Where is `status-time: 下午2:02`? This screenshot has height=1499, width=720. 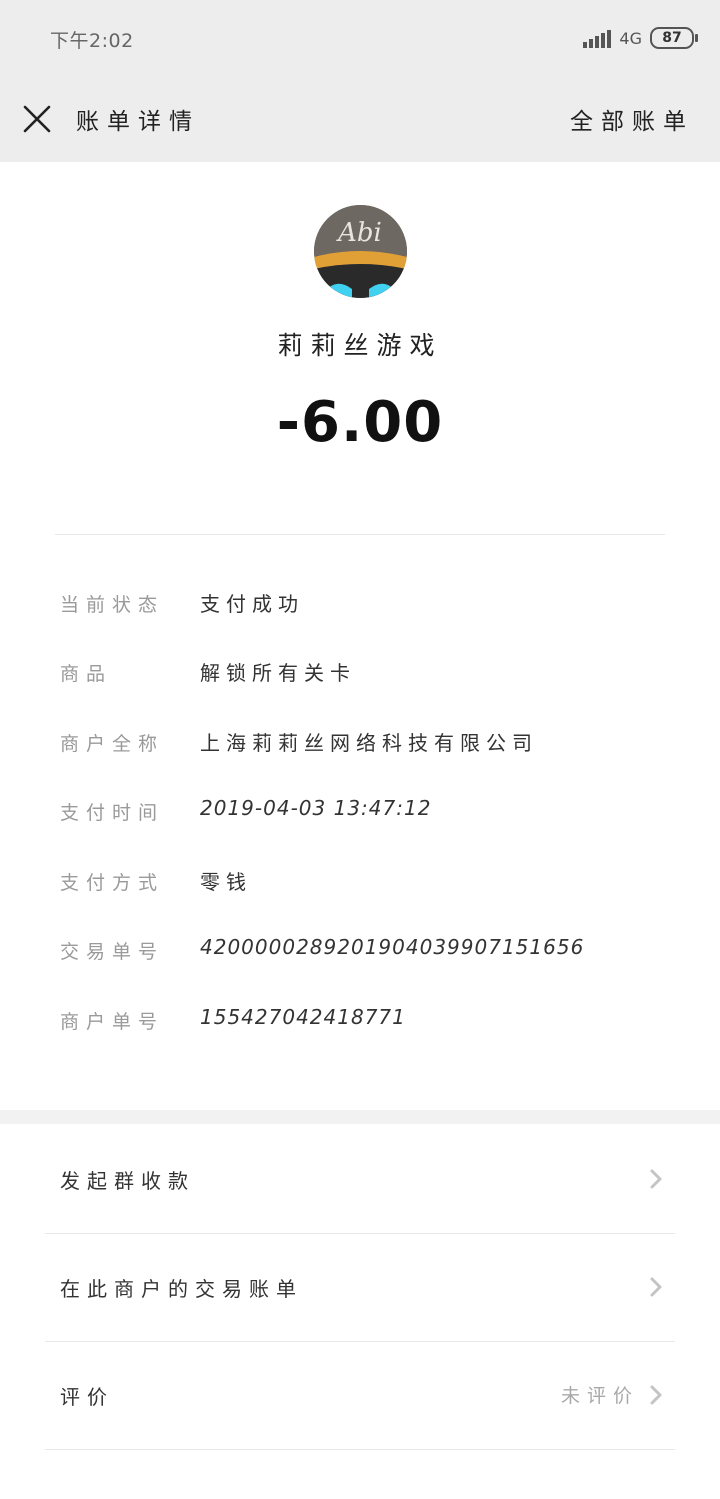
status-time: 下午2:02 is located at coordinates (92, 41).